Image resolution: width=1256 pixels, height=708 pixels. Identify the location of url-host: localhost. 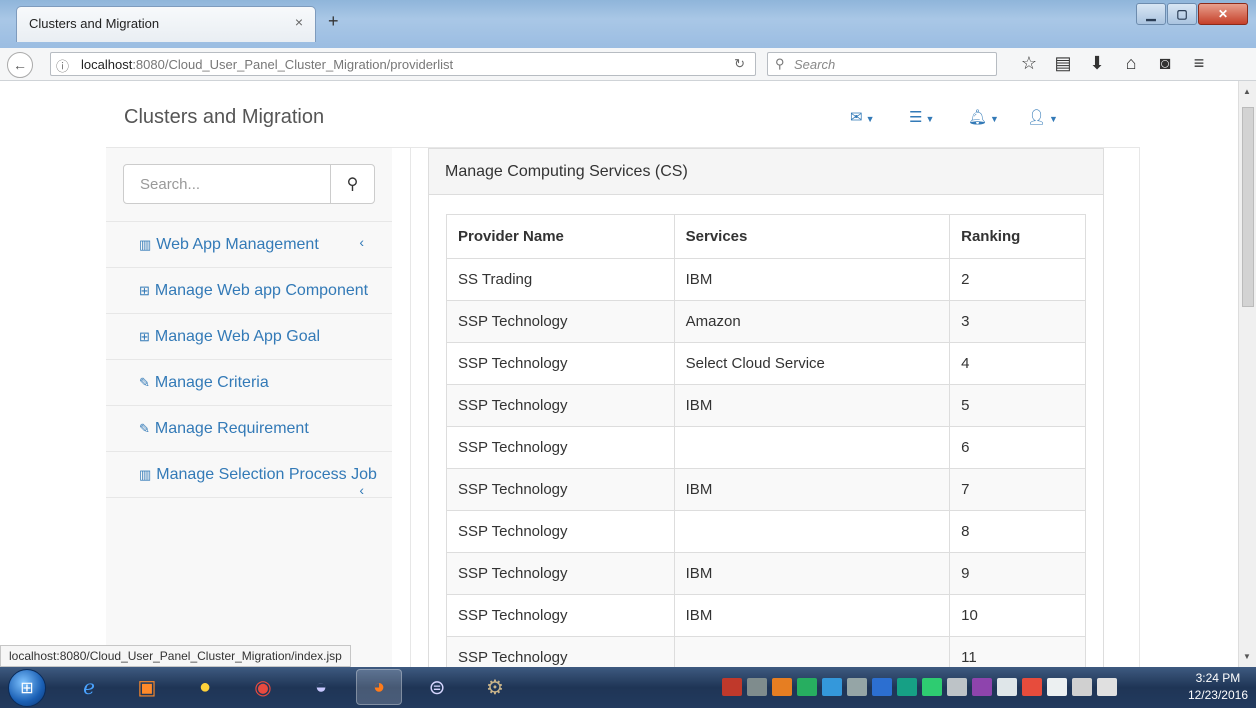
(107, 64).